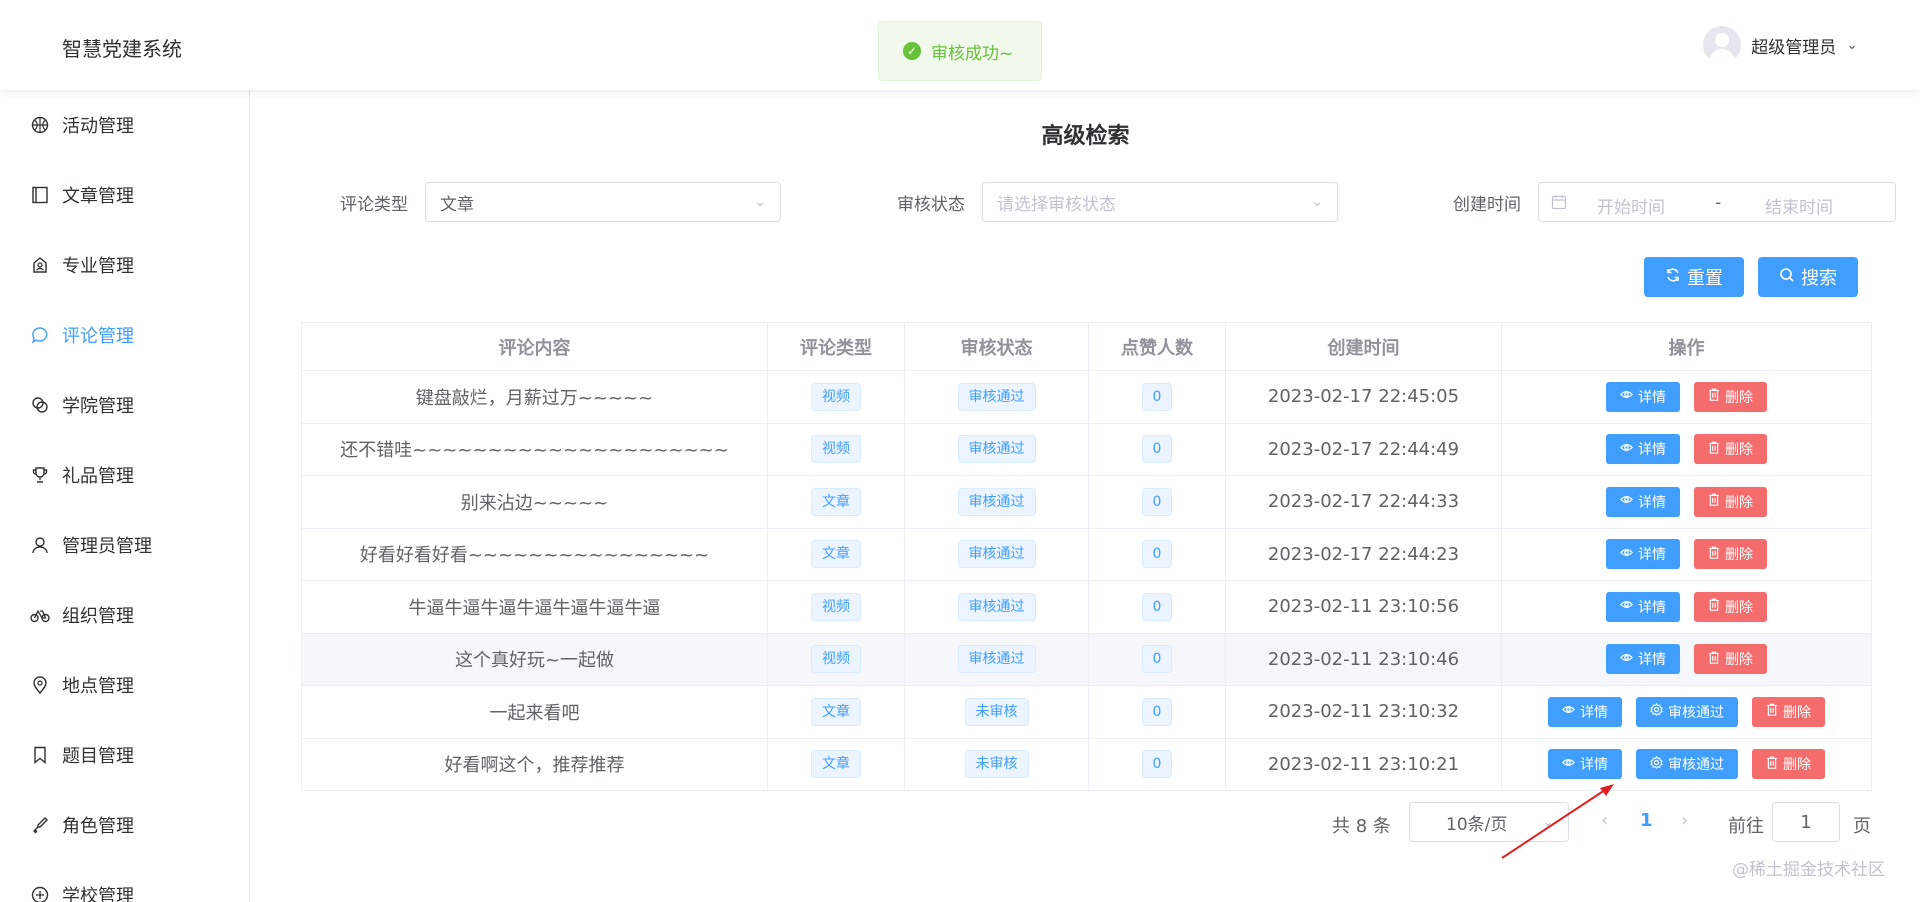  What do you see at coordinates (107, 546) in the screenshot?
I see `sidebar-item-label: 管理员管理` at bounding box center [107, 546].